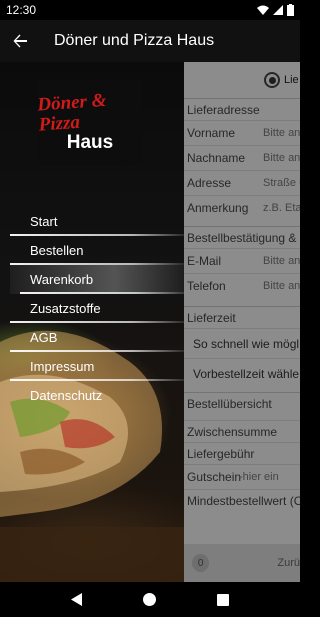  I want to click on back-triangle-icon, so click(76, 599).